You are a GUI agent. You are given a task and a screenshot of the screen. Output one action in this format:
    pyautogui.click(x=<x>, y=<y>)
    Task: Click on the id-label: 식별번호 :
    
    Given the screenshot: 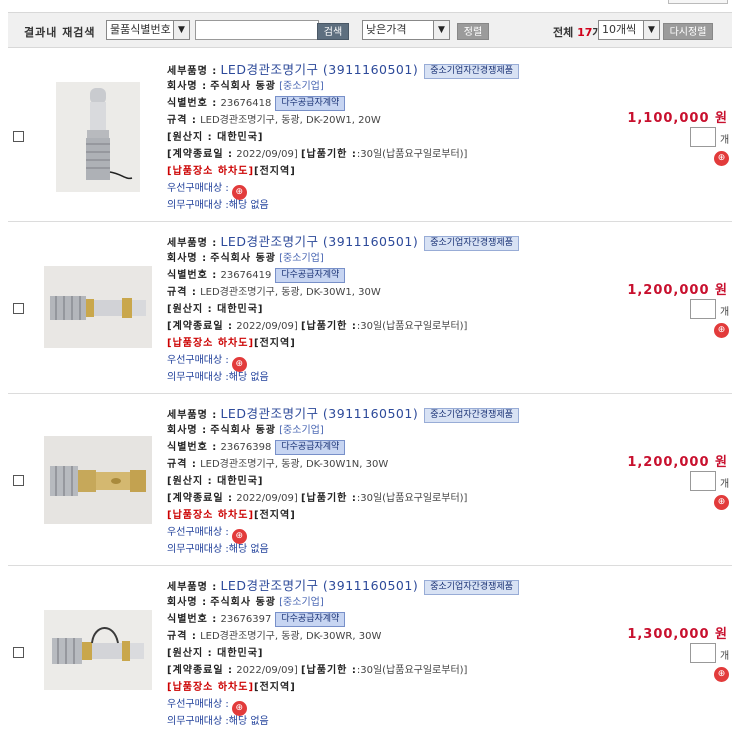 What is the action you would take?
    pyautogui.click(x=192, y=619)
    